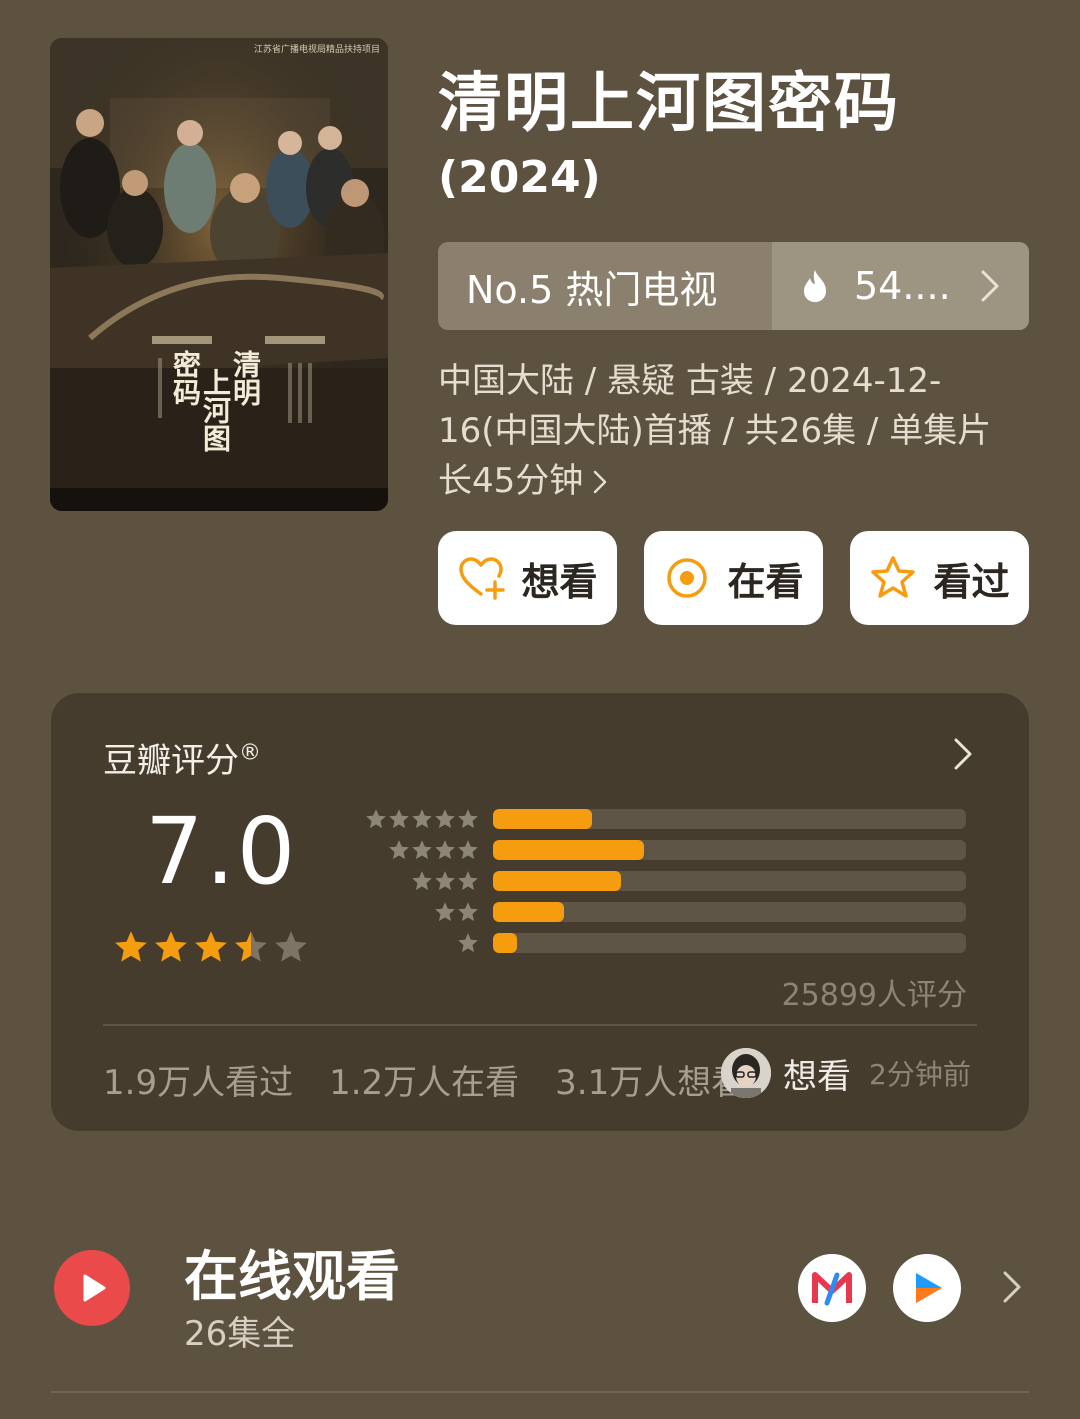  I want to click on stat-want: 3.1万人想看, so click(650, 1079).